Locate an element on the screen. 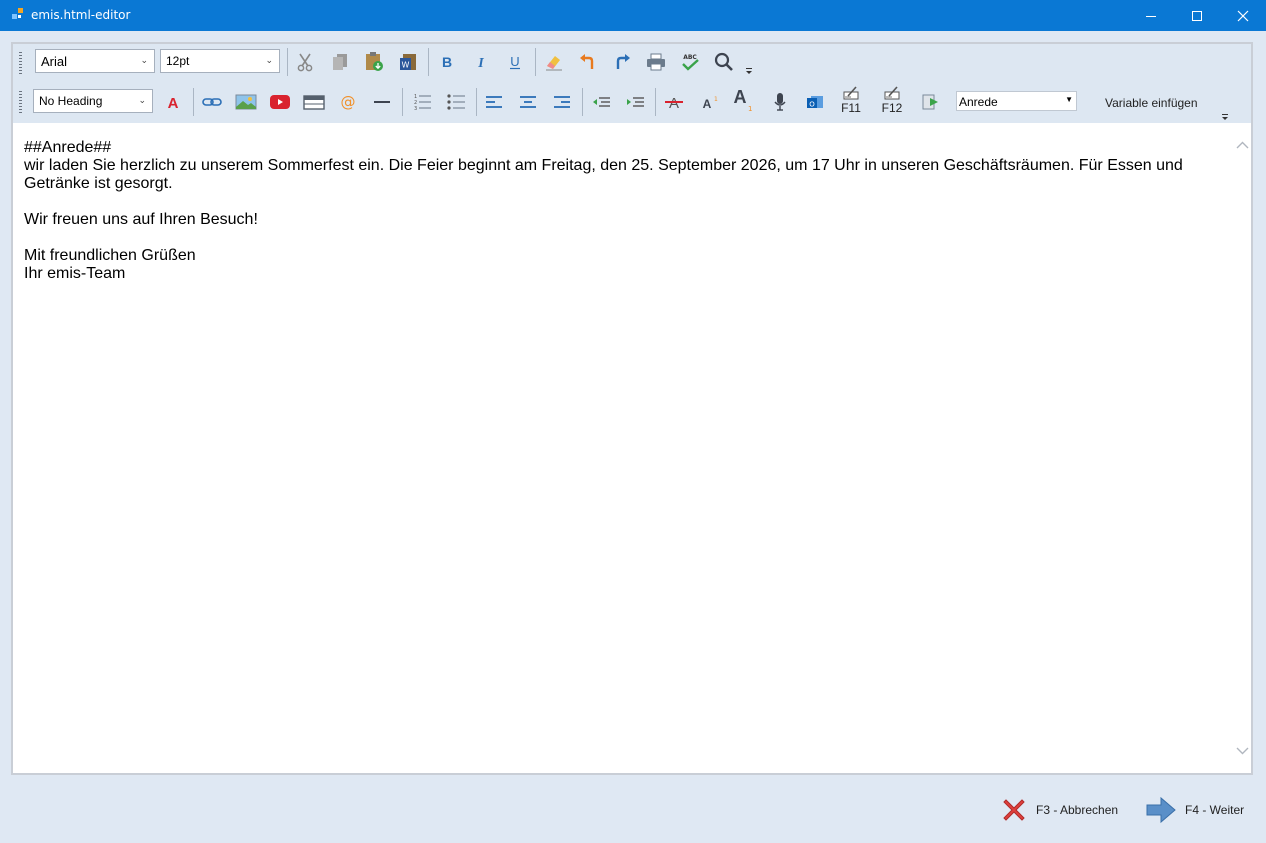 This screenshot has height=843, width=1266. close-button is located at coordinates (1243, 15).